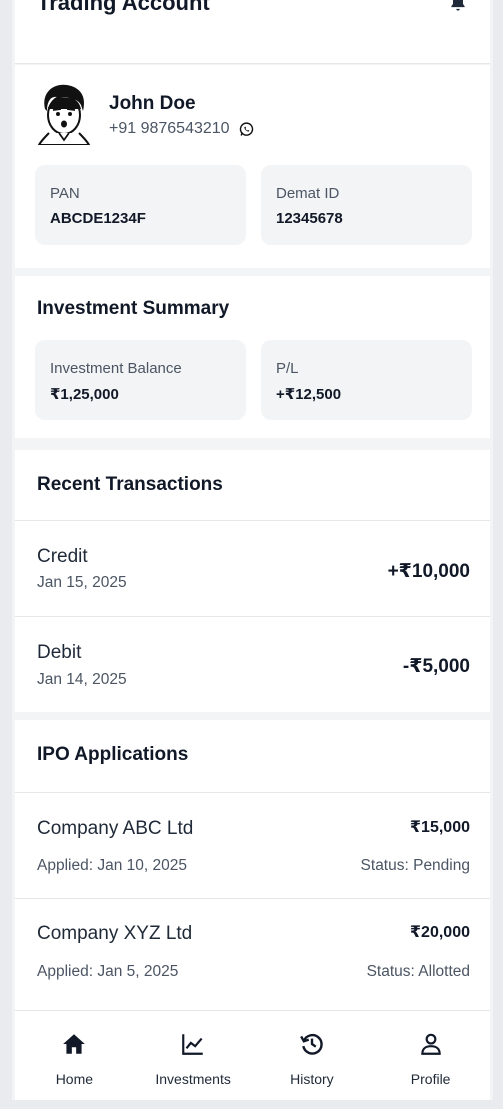 This screenshot has height=1109, width=503. I want to click on ipo-company: Company ABC Ltd, so click(115, 828).